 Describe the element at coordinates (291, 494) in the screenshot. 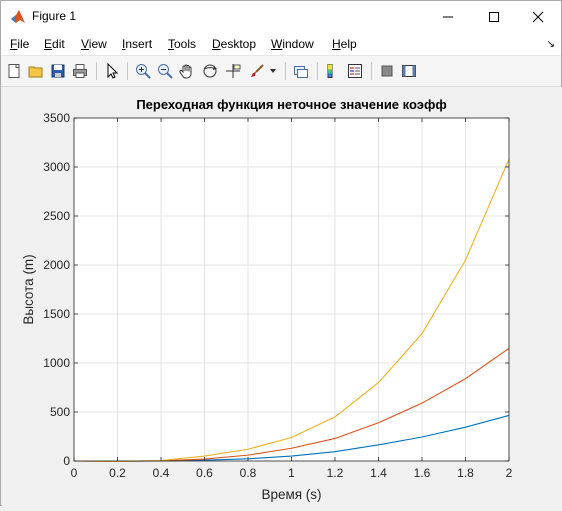

I see `x-axis-label: Время (s)` at that location.